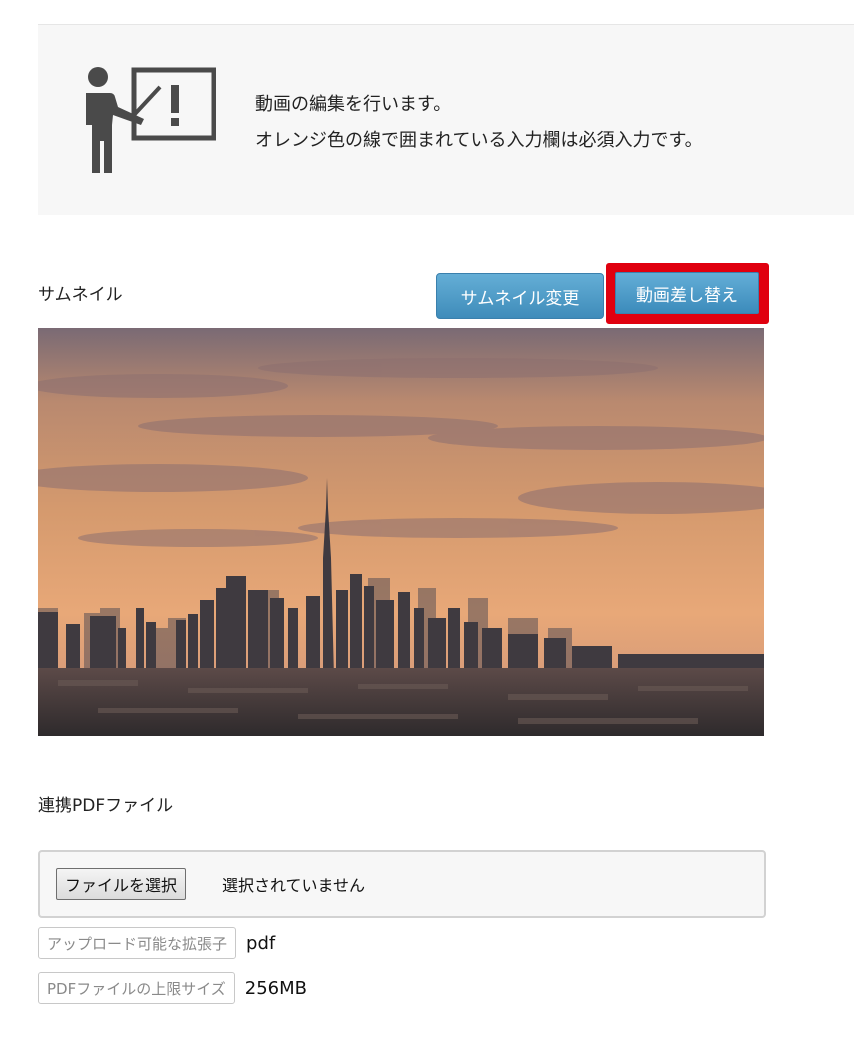 This screenshot has height=1044, width=854. I want to click on allowed-extension-row: アップロード可能な拡張子 pdf, so click(156, 943).